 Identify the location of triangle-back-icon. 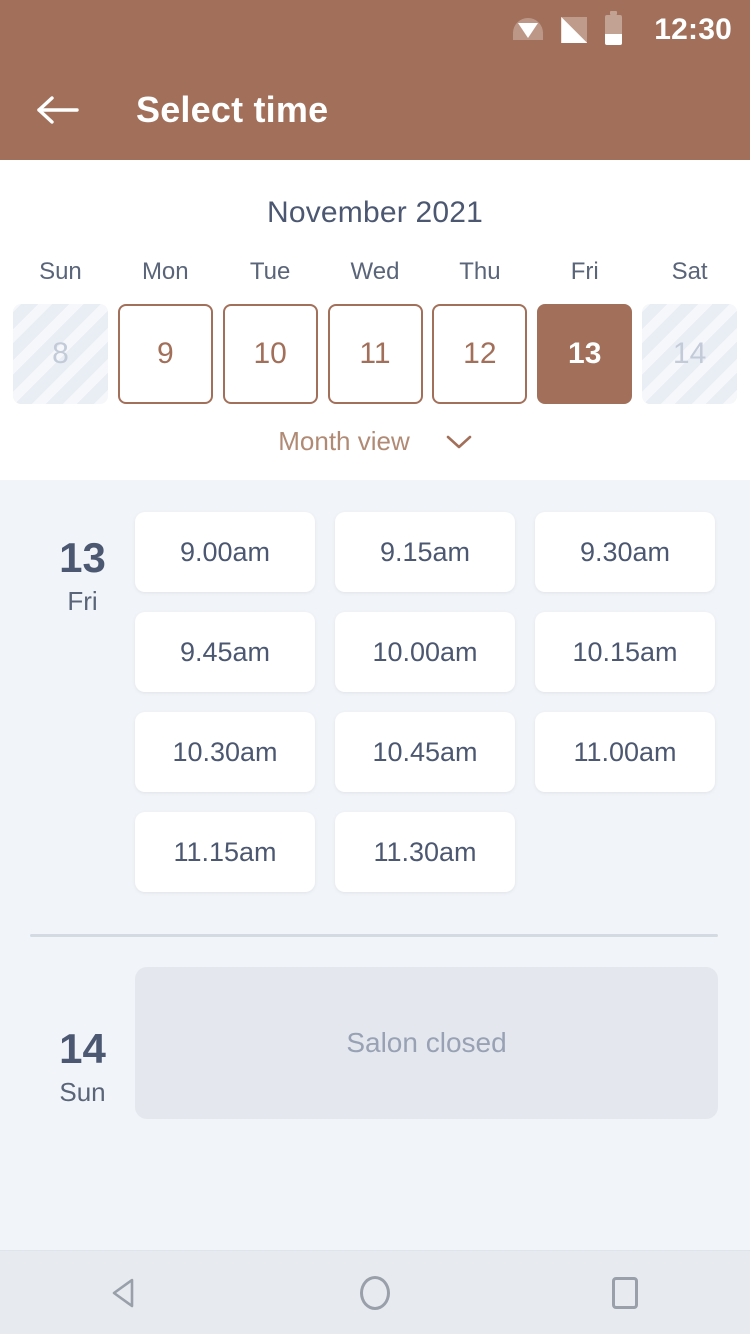
(123, 1292).